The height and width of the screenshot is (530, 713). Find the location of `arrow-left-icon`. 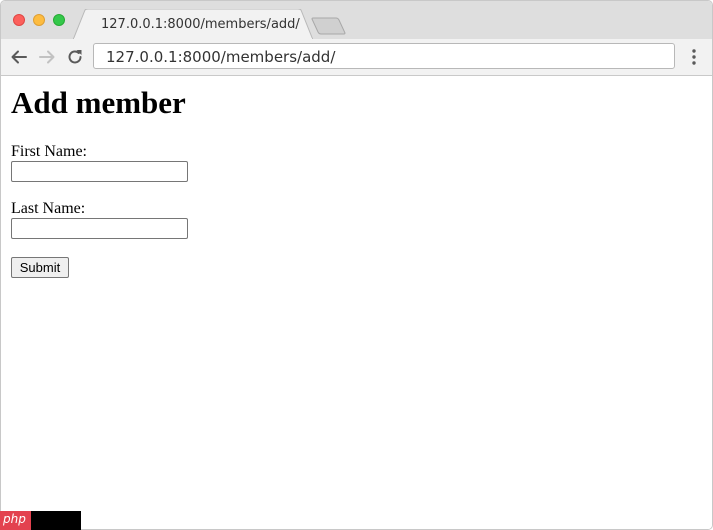

arrow-left-icon is located at coordinates (19, 57).